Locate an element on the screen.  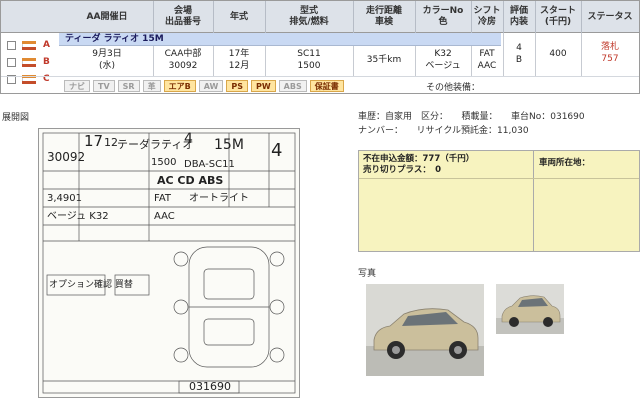
sheet-ac: AAC is located at coordinates (164, 216).